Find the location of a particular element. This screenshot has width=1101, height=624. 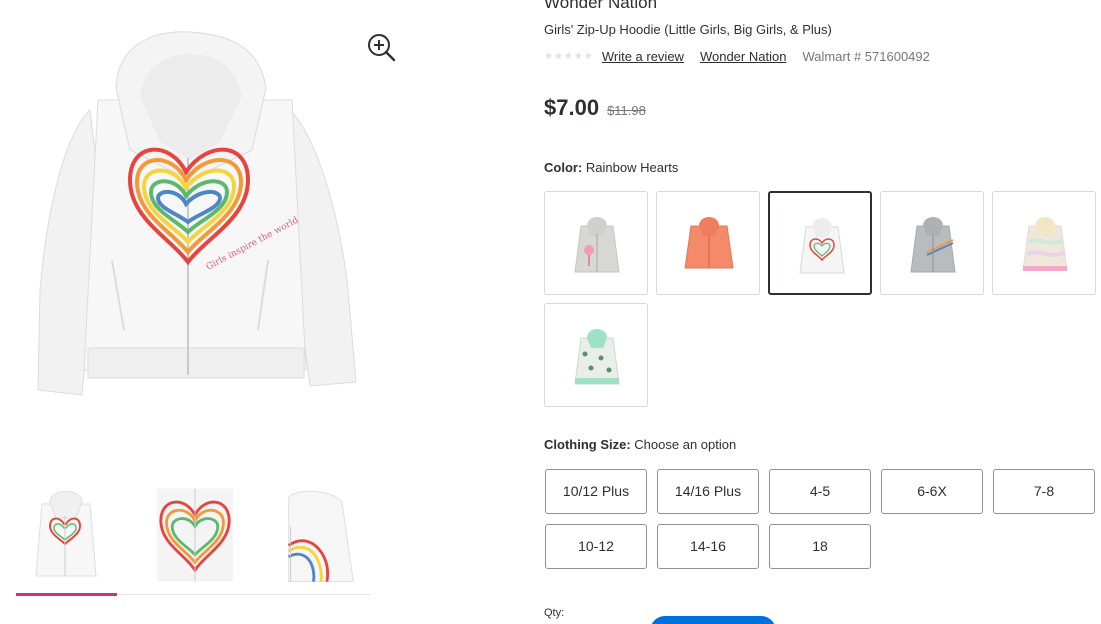

thumbnail-heart-detail is located at coordinates (196, 536).